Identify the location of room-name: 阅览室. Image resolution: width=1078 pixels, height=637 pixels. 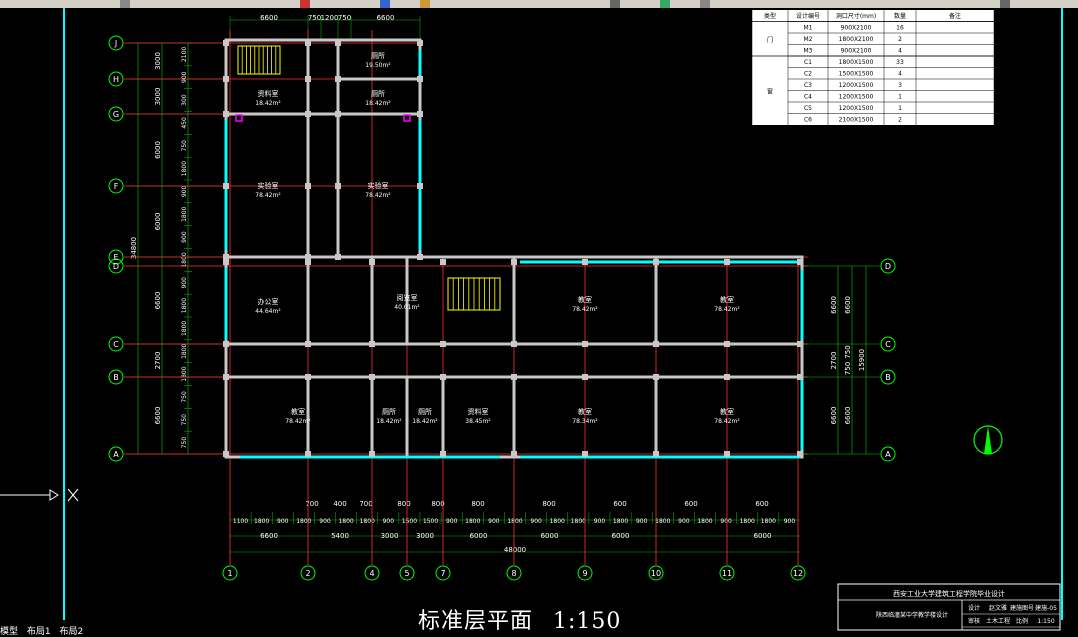
(407, 297).